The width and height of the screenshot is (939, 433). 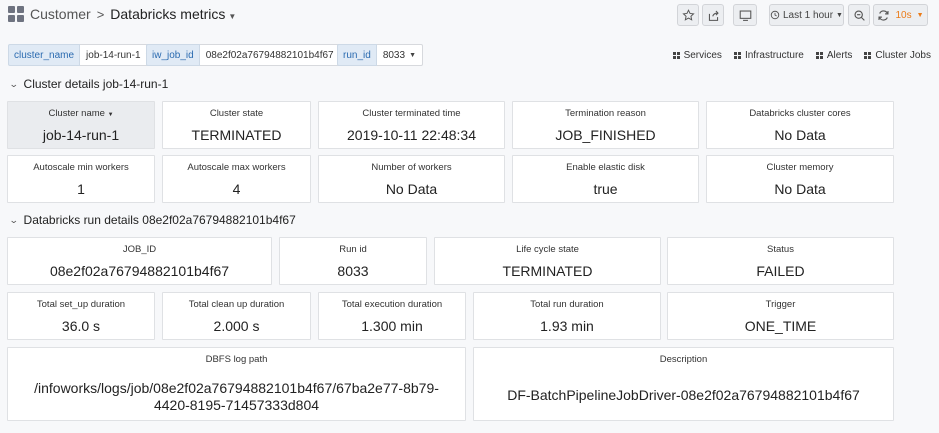 I want to click on panel-title: Total set_up duration, so click(x=81, y=304).